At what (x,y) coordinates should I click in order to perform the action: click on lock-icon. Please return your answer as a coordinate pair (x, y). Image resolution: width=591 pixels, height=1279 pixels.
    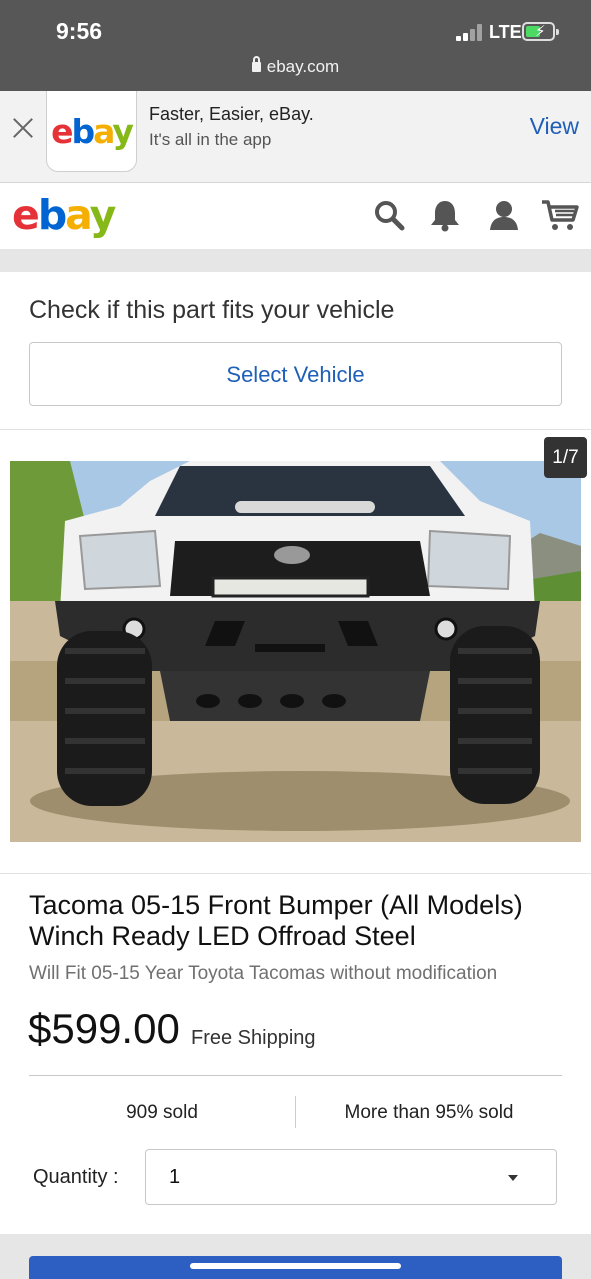
    Looking at the image, I should click on (256, 64).